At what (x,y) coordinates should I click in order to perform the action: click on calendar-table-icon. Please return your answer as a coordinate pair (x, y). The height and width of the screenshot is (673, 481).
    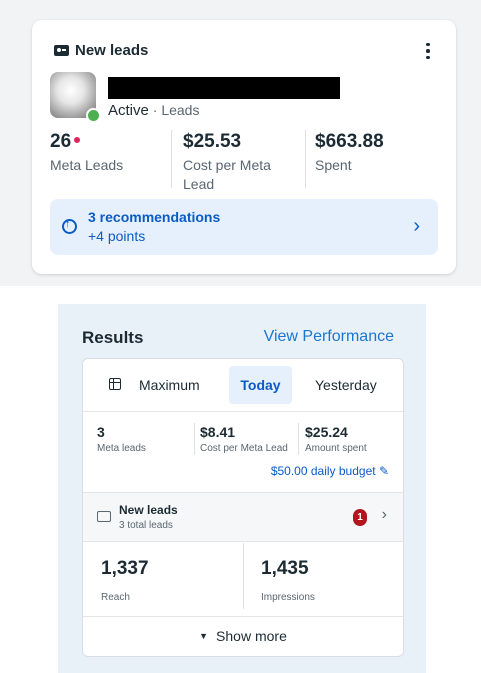
    Looking at the image, I should click on (115, 384).